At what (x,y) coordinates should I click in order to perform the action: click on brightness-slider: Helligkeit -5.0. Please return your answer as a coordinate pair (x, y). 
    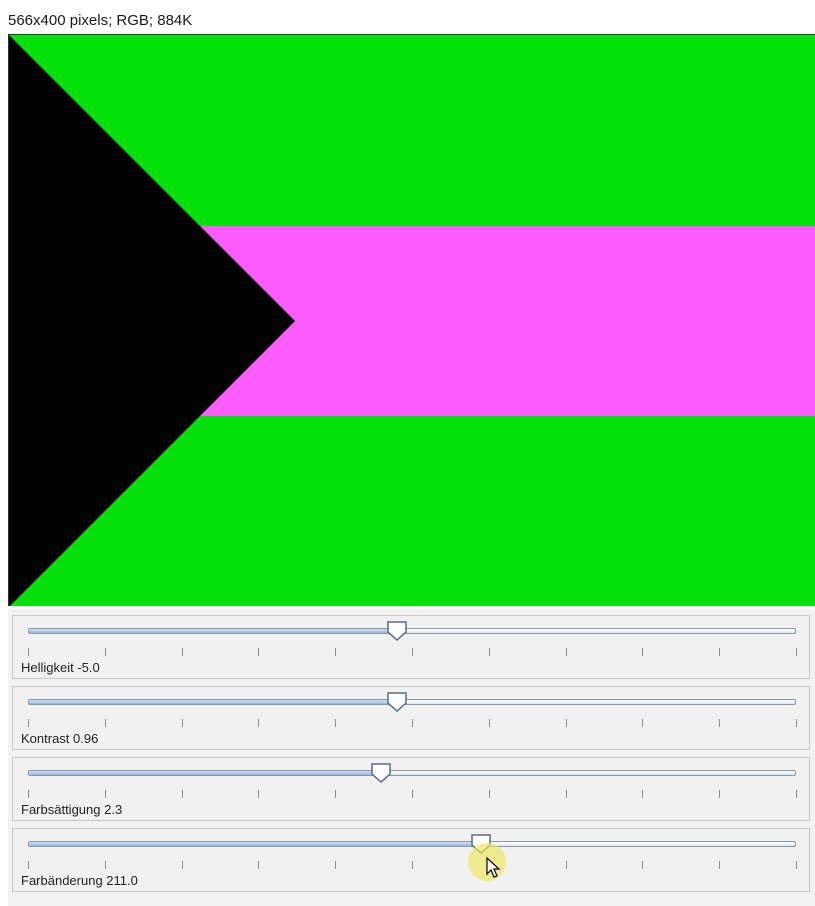
    Looking at the image, I should click on (411, 647).